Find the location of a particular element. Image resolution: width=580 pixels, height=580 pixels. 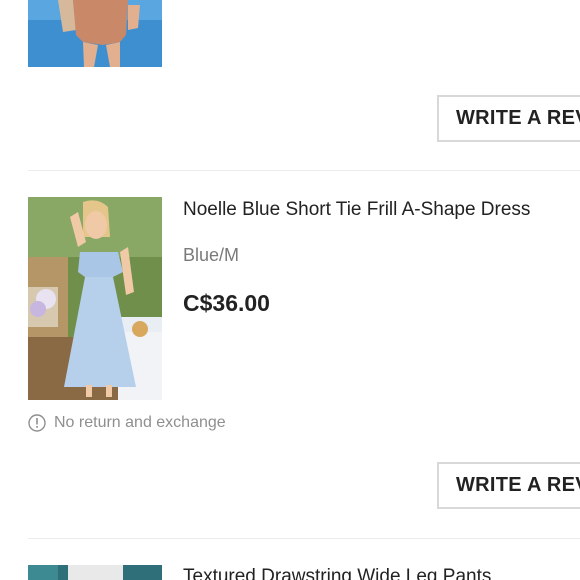

info-circle-icon is located at coordinates (37, 423).